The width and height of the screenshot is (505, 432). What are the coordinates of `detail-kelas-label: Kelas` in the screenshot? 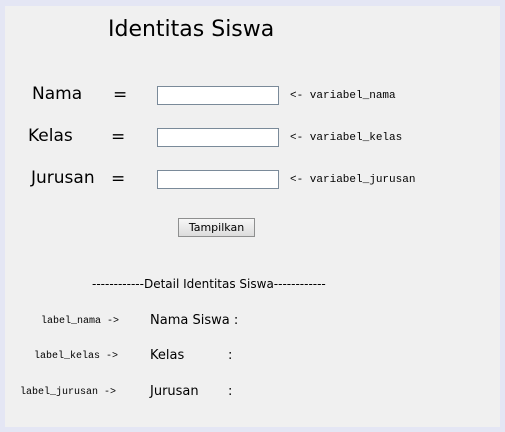 It's located at (167, 355).